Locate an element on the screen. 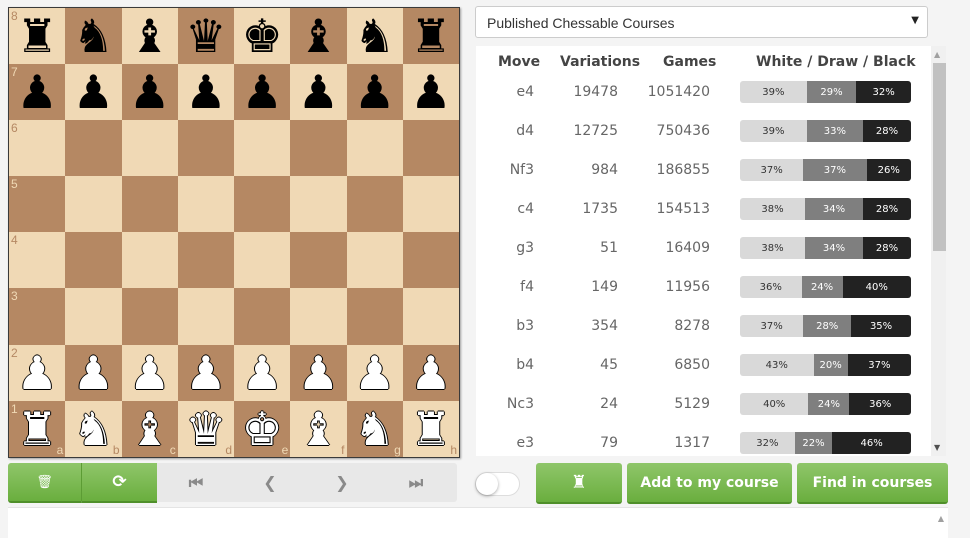 The width and height of the screenshot is (970, 538). square-d2: ♟ is located at coordinates (205, 372).